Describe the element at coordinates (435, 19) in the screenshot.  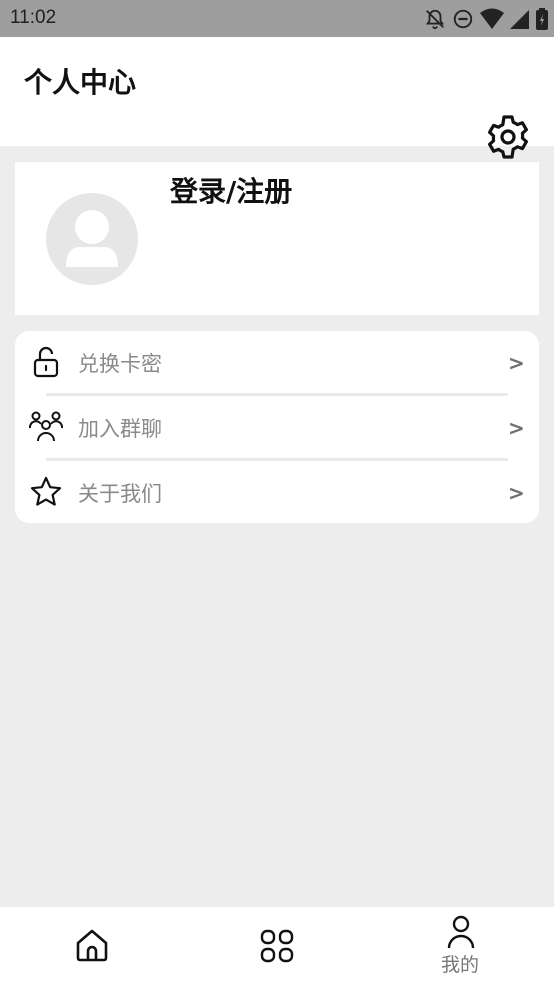
I see `bell-off-icon` at that location.